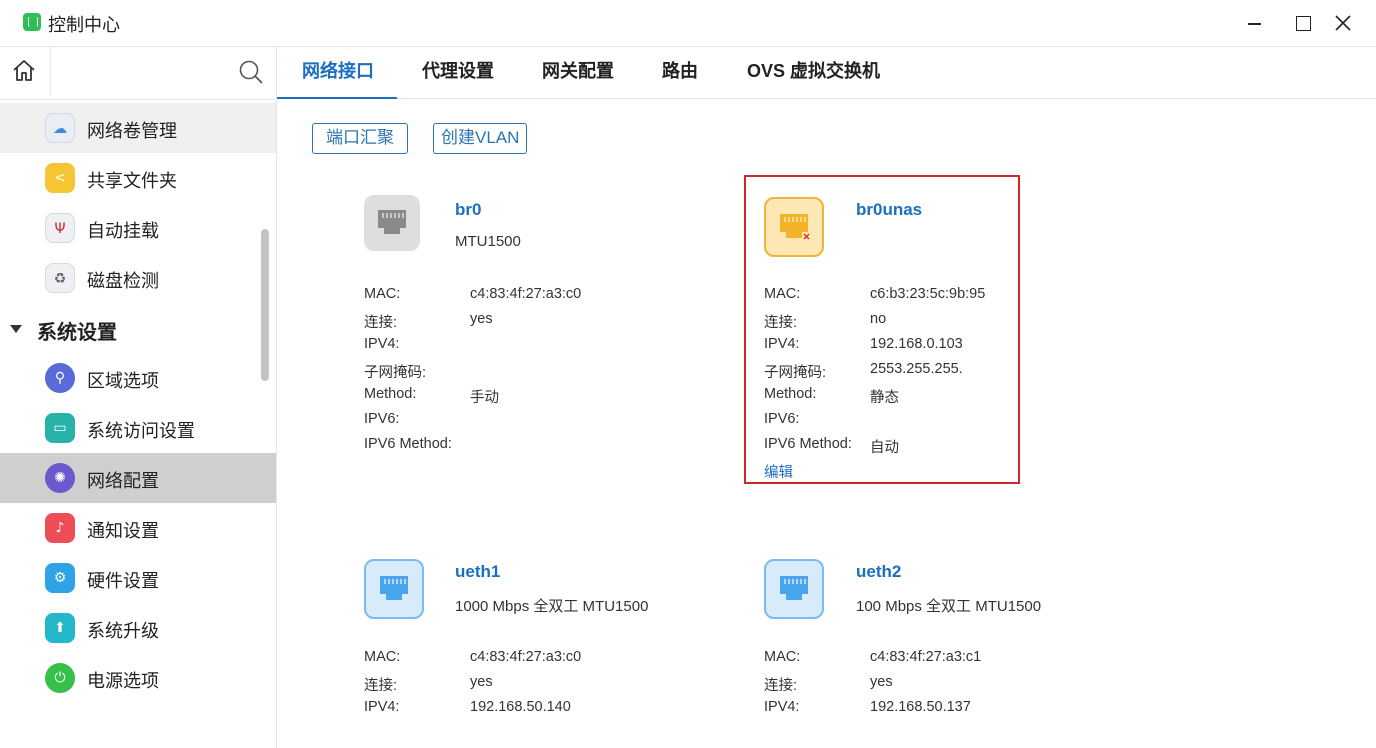 This screenshot has height=748, width=1376. What do you see at coordinates (60, 428) in the screenshot?
I see `access-icon: ▭` at bounding box center [60, 428].